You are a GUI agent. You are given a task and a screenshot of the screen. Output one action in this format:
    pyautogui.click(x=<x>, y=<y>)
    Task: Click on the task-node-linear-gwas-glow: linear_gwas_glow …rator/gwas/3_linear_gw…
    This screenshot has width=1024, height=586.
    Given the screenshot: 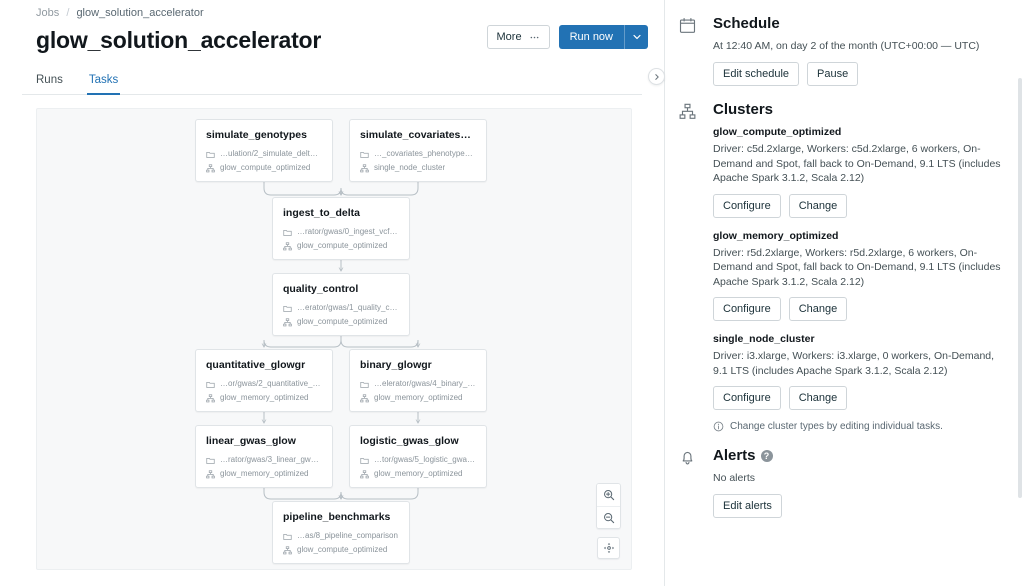 What is the action you would take?
    pyautogui.click(x=264, y=456)
    